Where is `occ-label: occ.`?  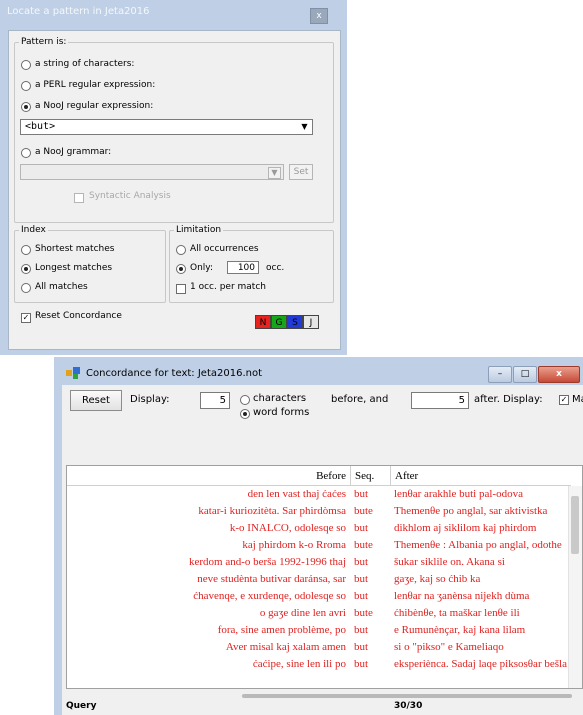 occ-label: occ. is located at coordinates (275, 268).